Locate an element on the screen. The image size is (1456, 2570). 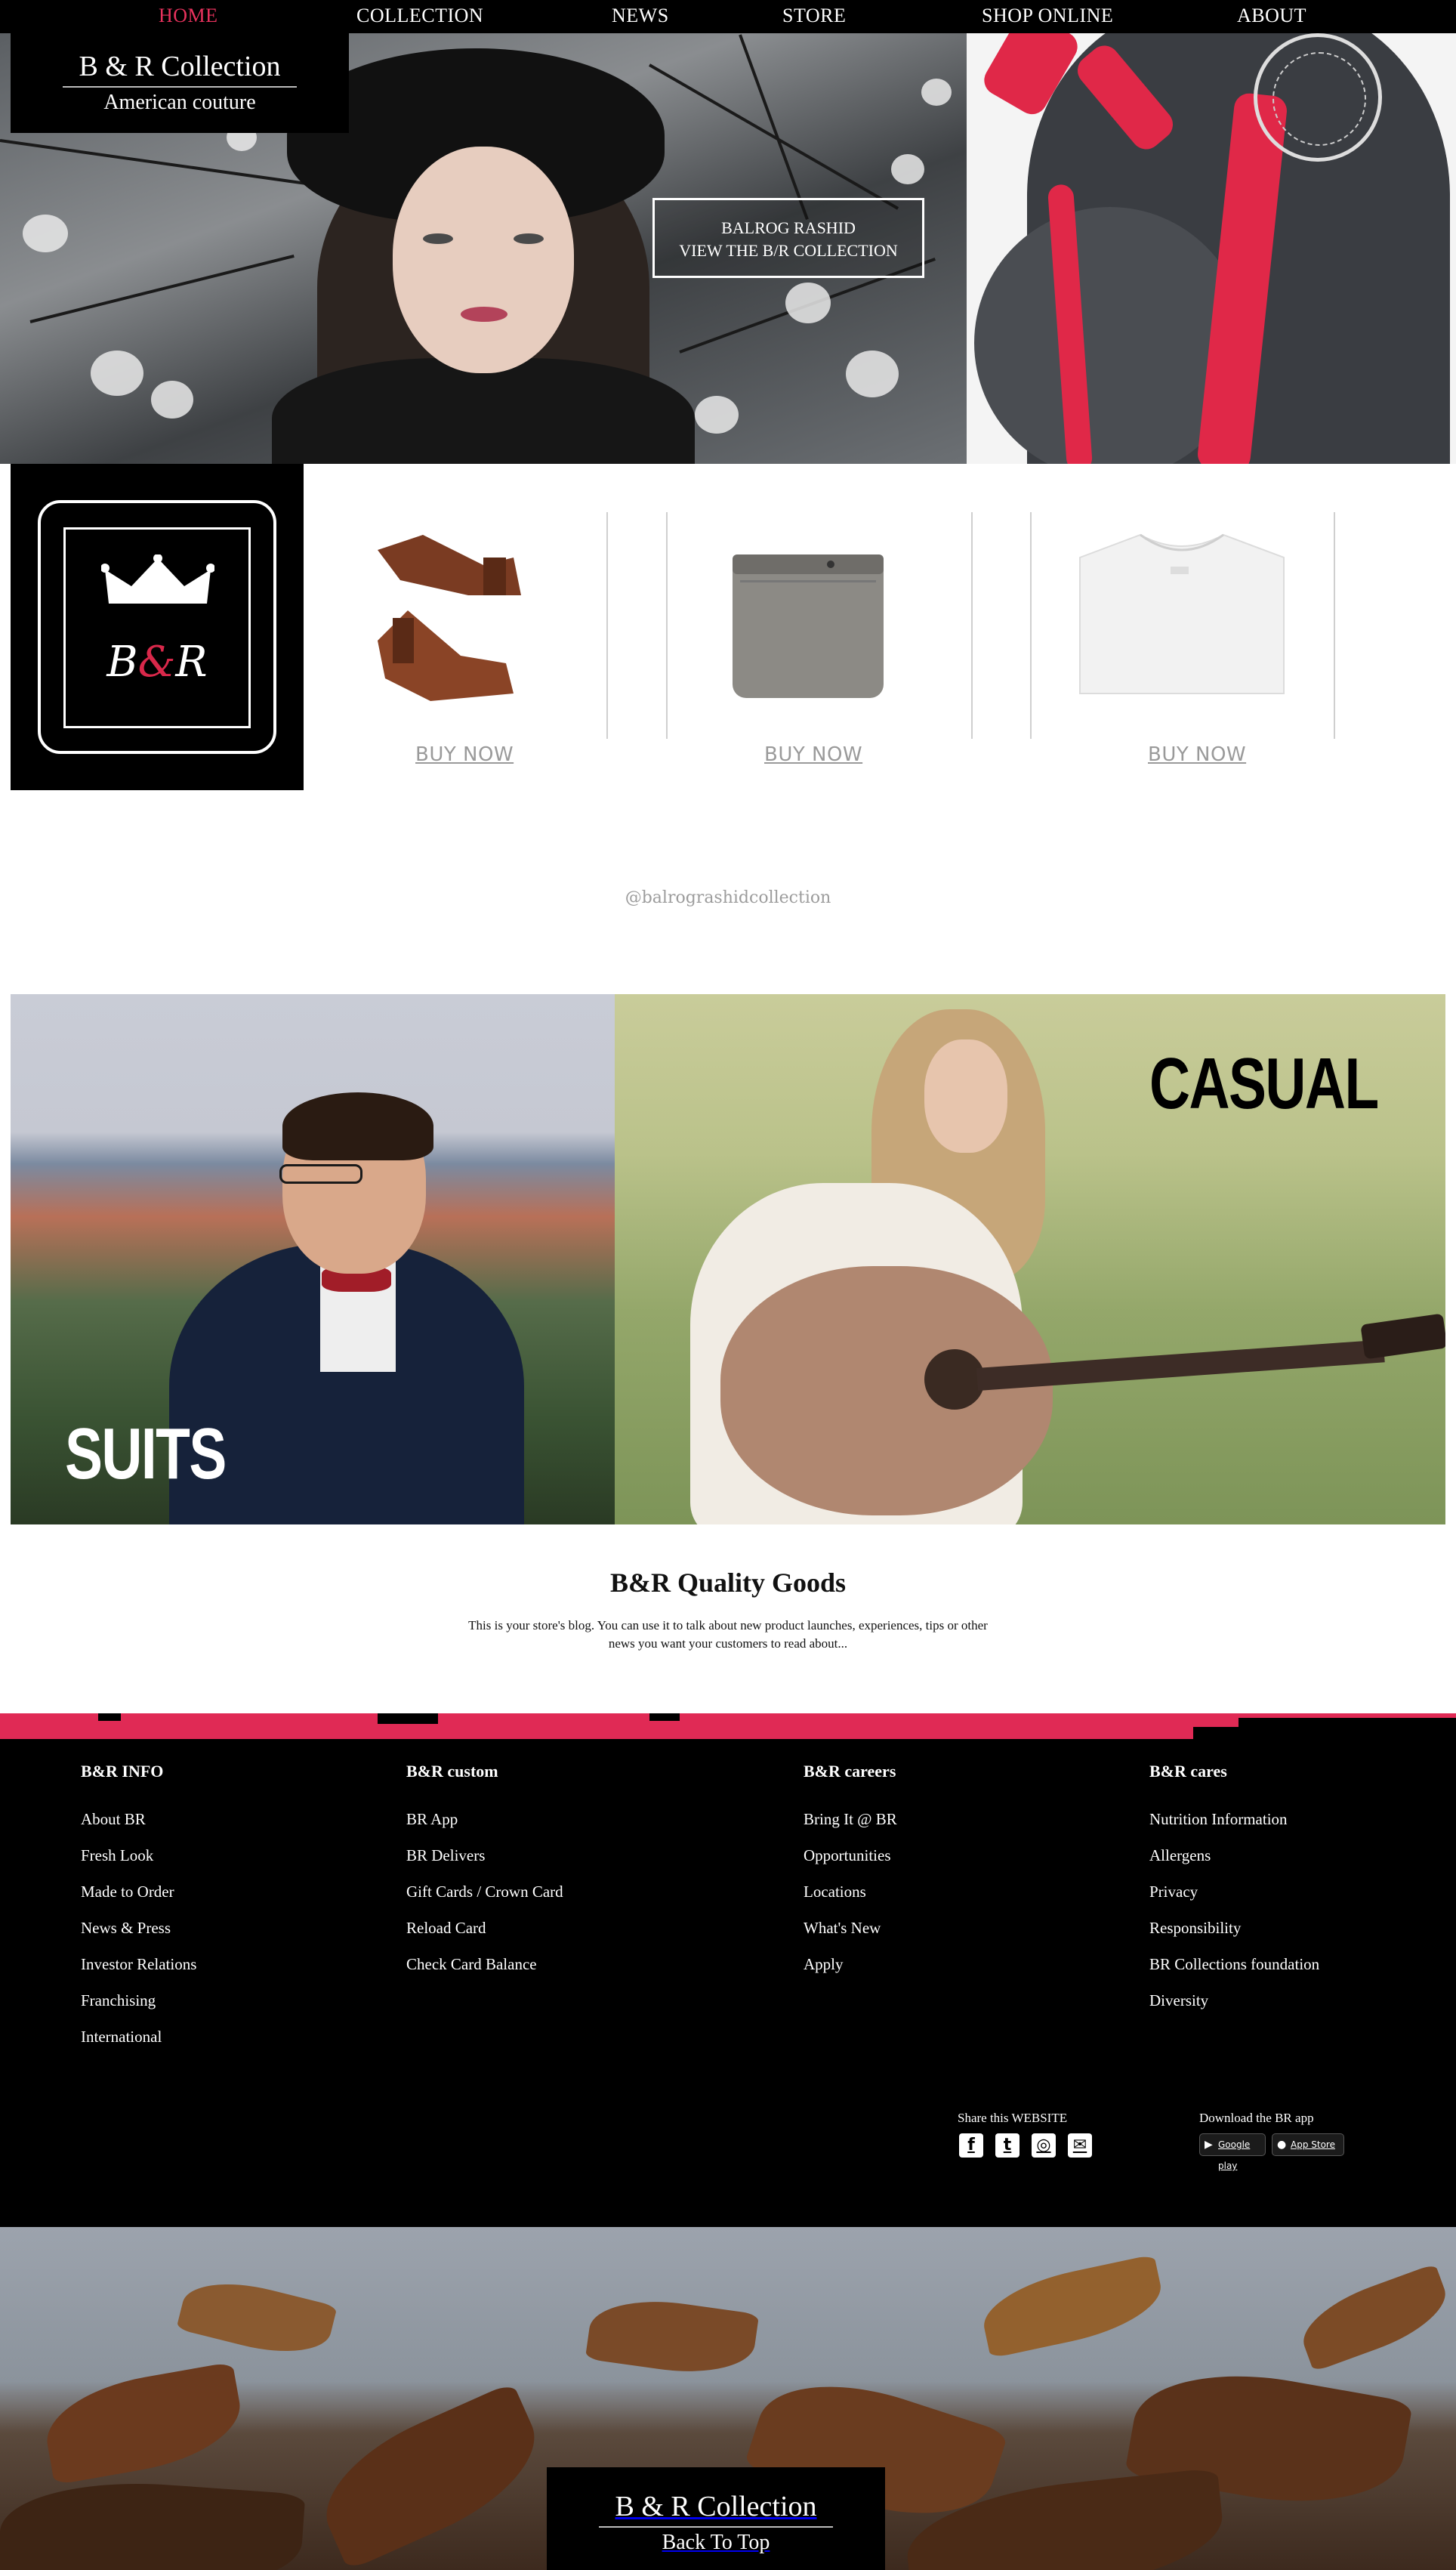
app-store-badge: ● App Store is located at coordinates (1308, 2144).